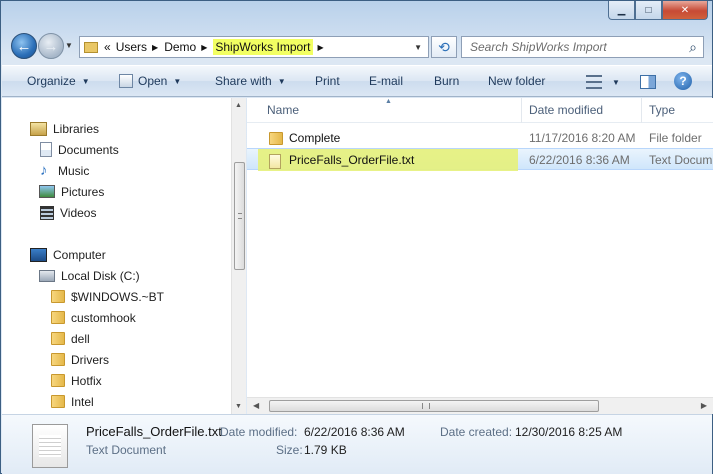 This screenshot has height=474, width=713. I want to click on file-date-modified: 11/17/2016 8:20 AM, so click(582, 138).